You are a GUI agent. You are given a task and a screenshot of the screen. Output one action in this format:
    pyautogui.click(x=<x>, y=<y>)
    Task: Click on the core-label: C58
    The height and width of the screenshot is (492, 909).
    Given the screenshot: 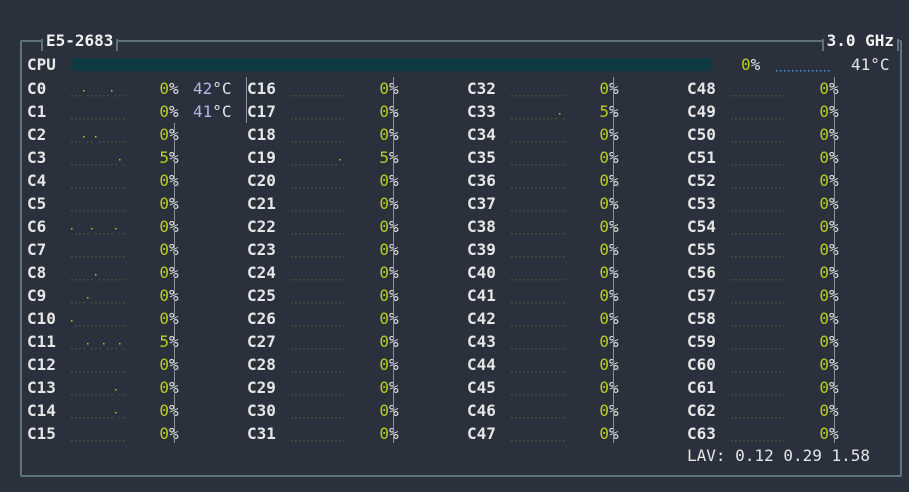 What is the action you would take?
    pyautogui.click(x=701, y=318)
    